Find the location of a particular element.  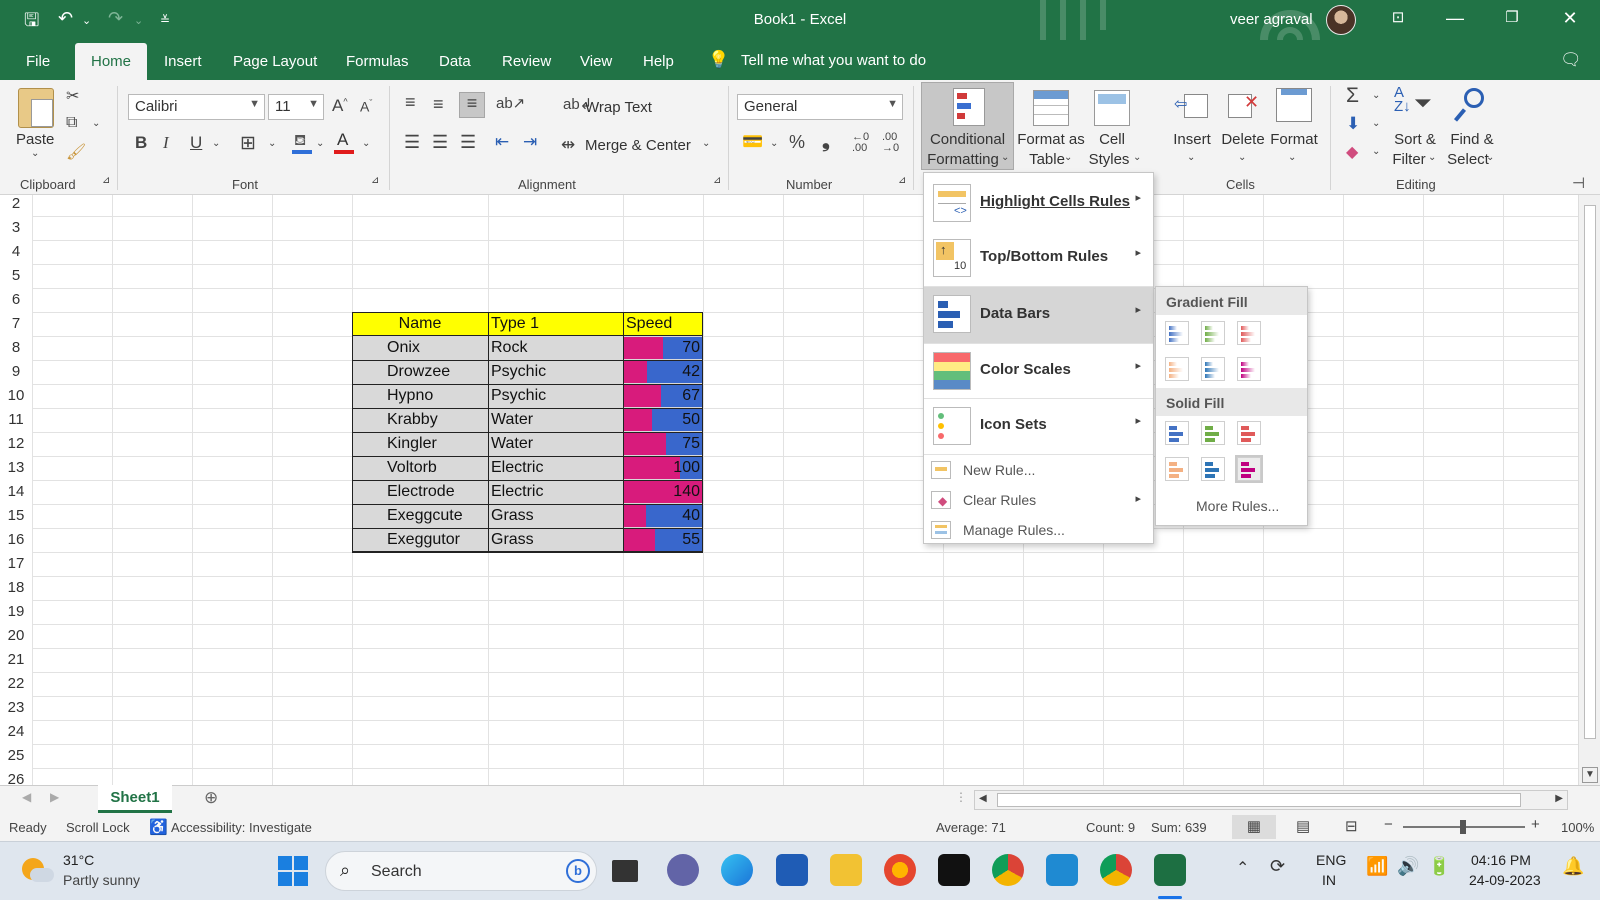

wrap-text-button: Wrap Text is located at coordinates (618, 107).